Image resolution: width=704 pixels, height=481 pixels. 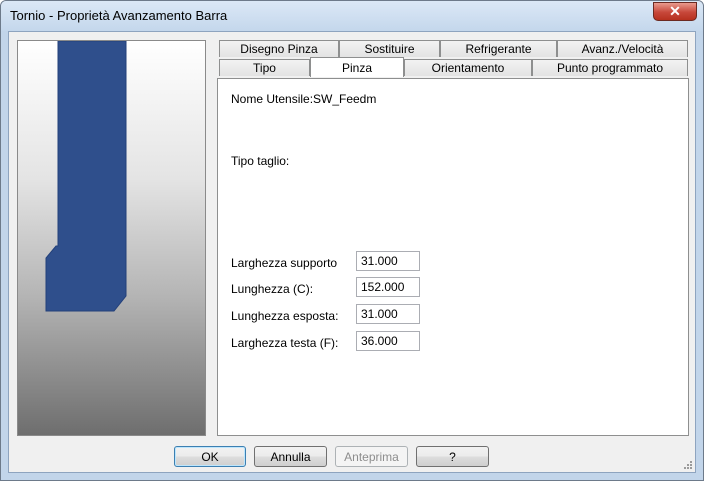 I want to click on tab-label: Refrigerante, so click(x=498, y=49).